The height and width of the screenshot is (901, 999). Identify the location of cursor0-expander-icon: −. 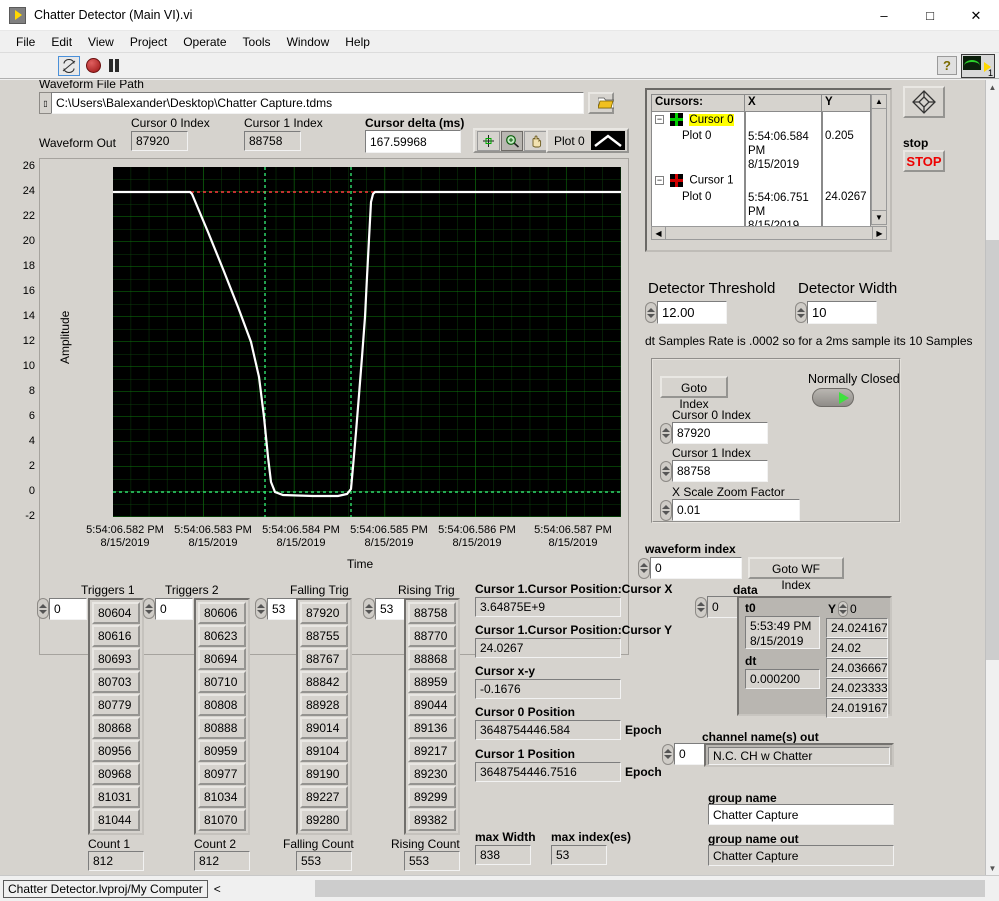
(659, 119).